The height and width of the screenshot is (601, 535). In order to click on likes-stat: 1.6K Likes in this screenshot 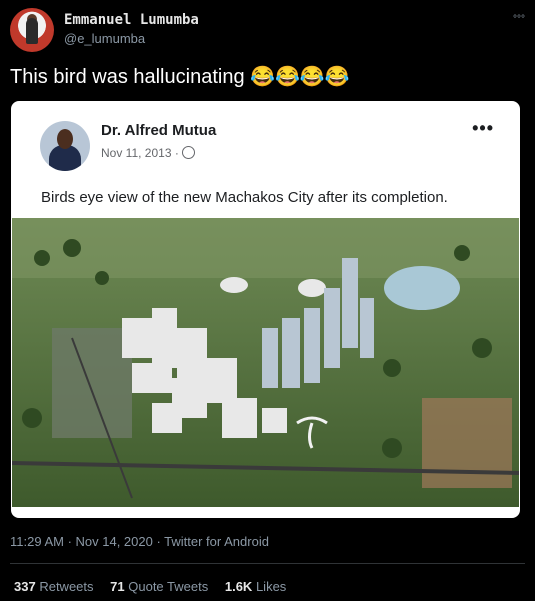, I will do `click(255, 586)`.